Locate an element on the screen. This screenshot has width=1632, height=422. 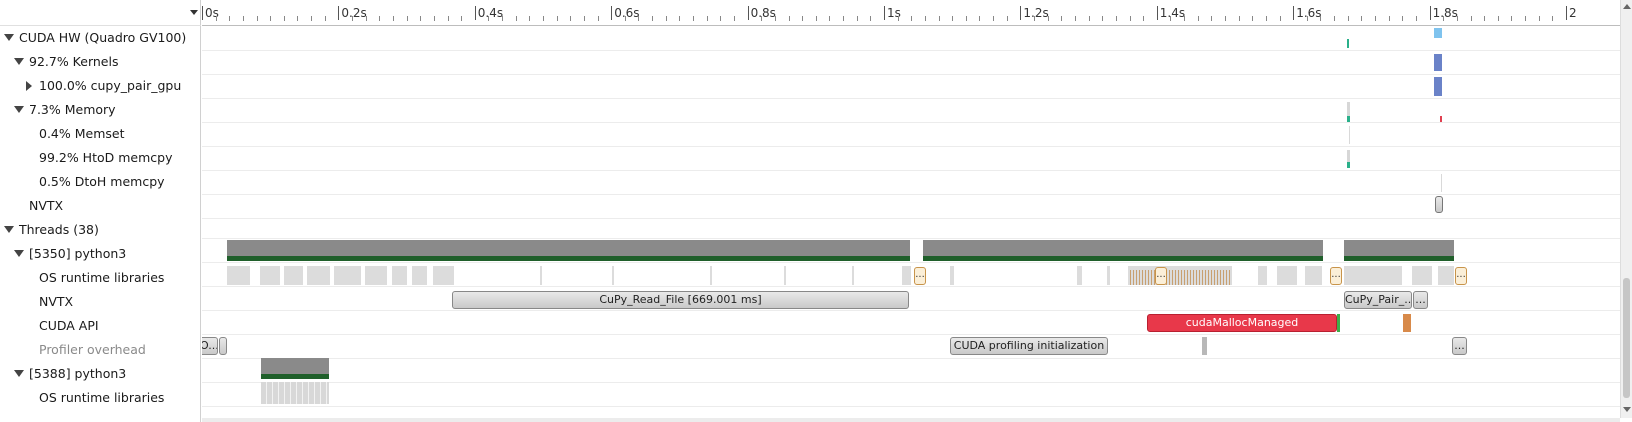
overhead-cuda-init: CUDA profiling initialization is located at coordinates (1029, 346).